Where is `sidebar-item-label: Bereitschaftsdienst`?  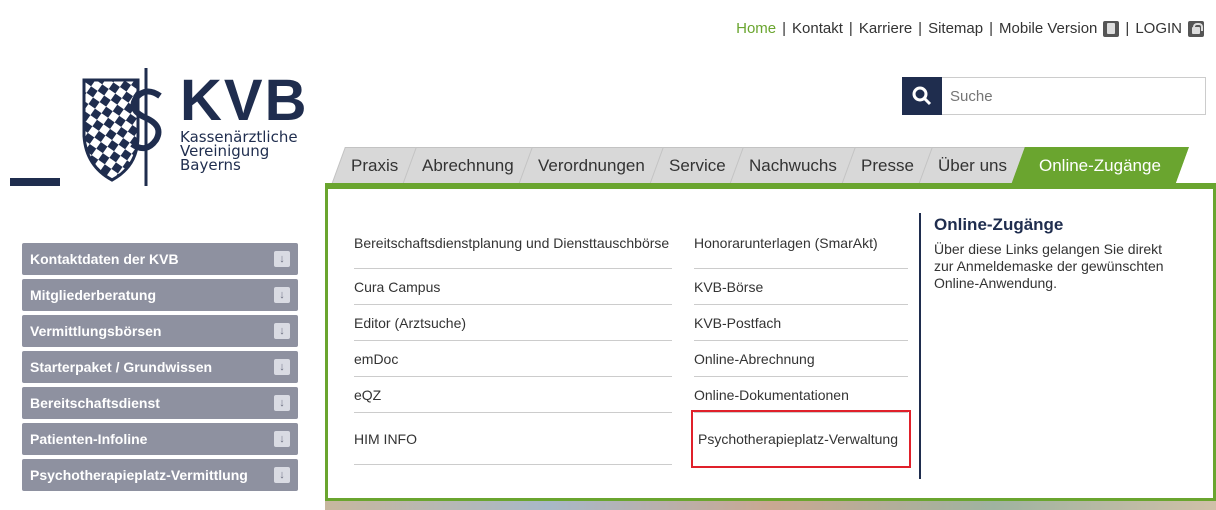 sidebar-item-label: Bereitschaftsdienst is located at coordinates (95, 403).